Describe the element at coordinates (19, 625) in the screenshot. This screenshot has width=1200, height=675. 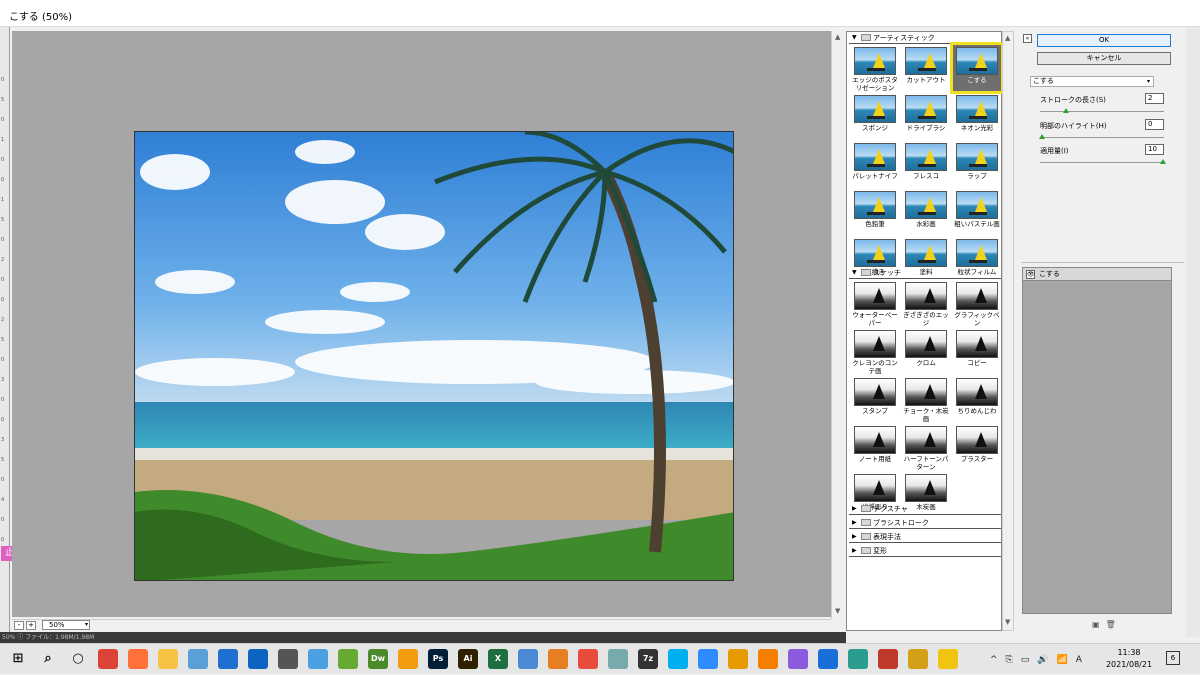
I see `zoom-out-button: -` at that location.